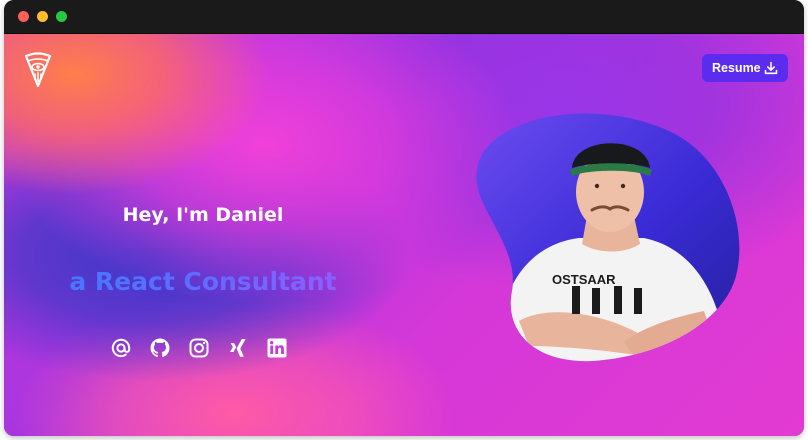 This screenshot has width=808, height=440. I want to click on social-links, so click(199, 348).